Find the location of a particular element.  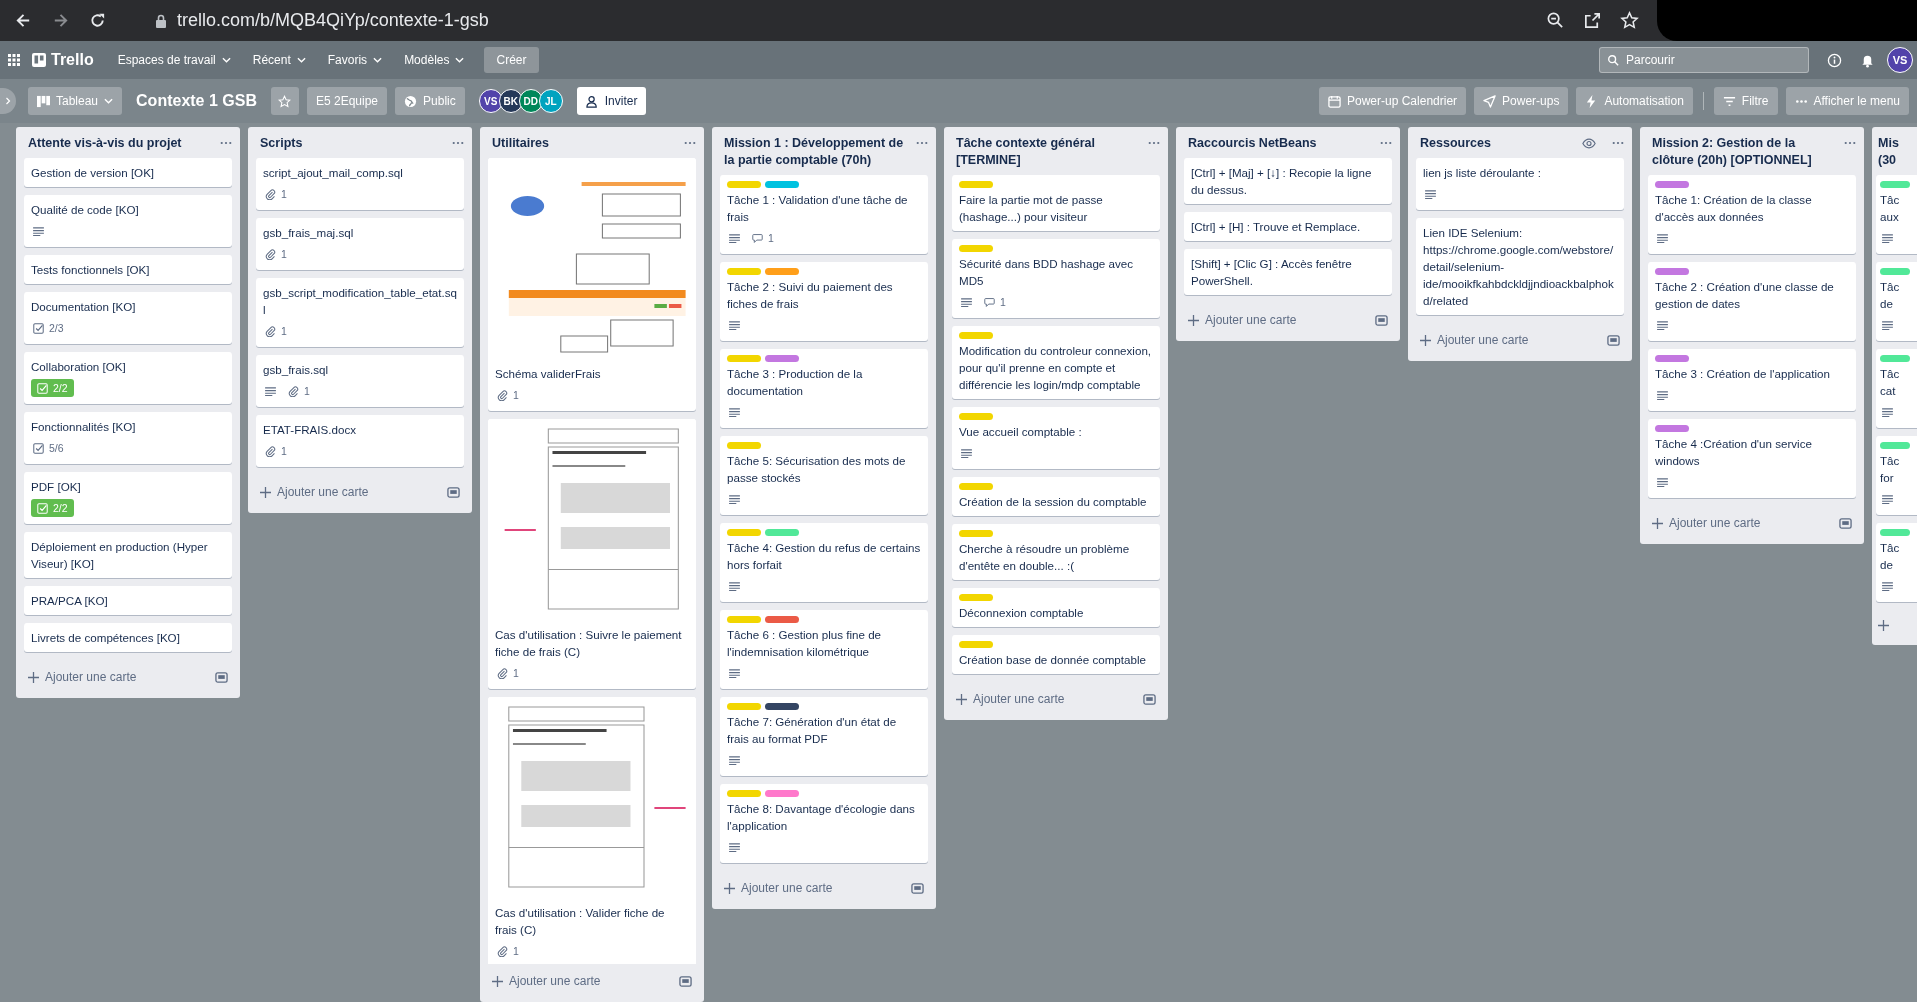

card: Déconnexion comptable is located at coordinates (1056, 607).